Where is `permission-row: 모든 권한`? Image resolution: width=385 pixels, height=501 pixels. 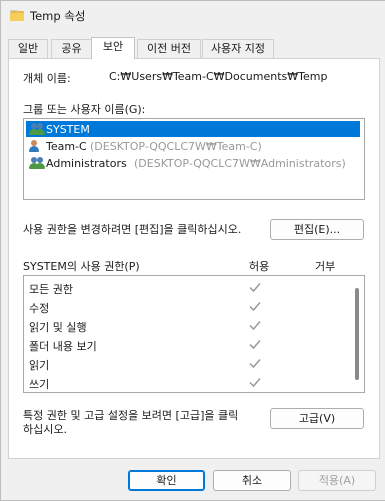 permission-row: 모든 권한 is located at coordinates (199, 288).